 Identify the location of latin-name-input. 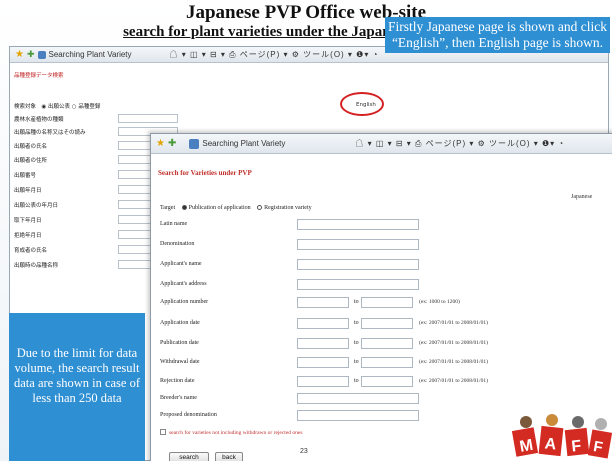
(358, 224).